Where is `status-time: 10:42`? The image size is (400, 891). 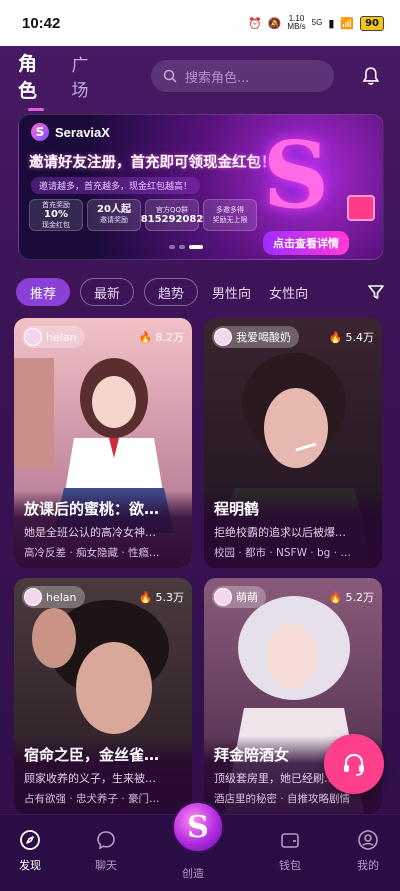 status-time: 10:42 is located at coordinates (41, 23).